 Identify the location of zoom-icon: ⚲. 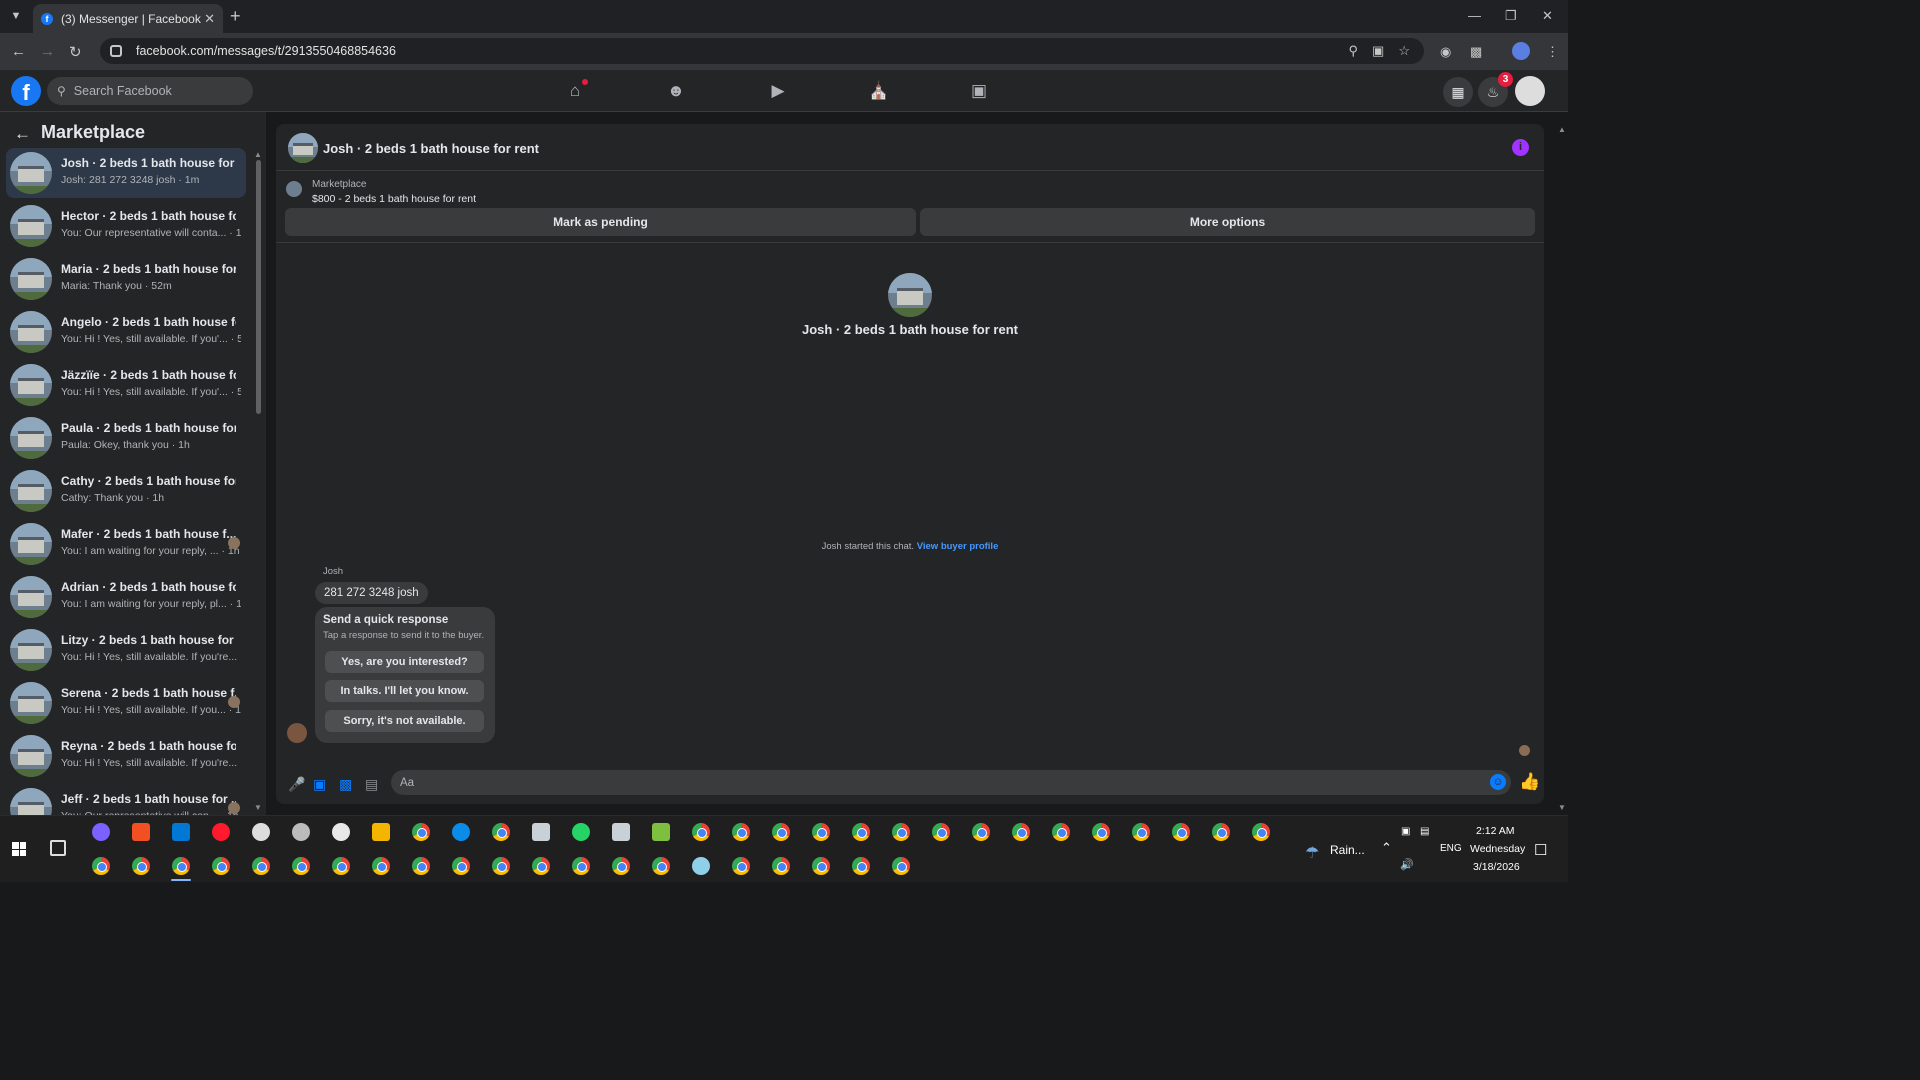
(1354, 51).